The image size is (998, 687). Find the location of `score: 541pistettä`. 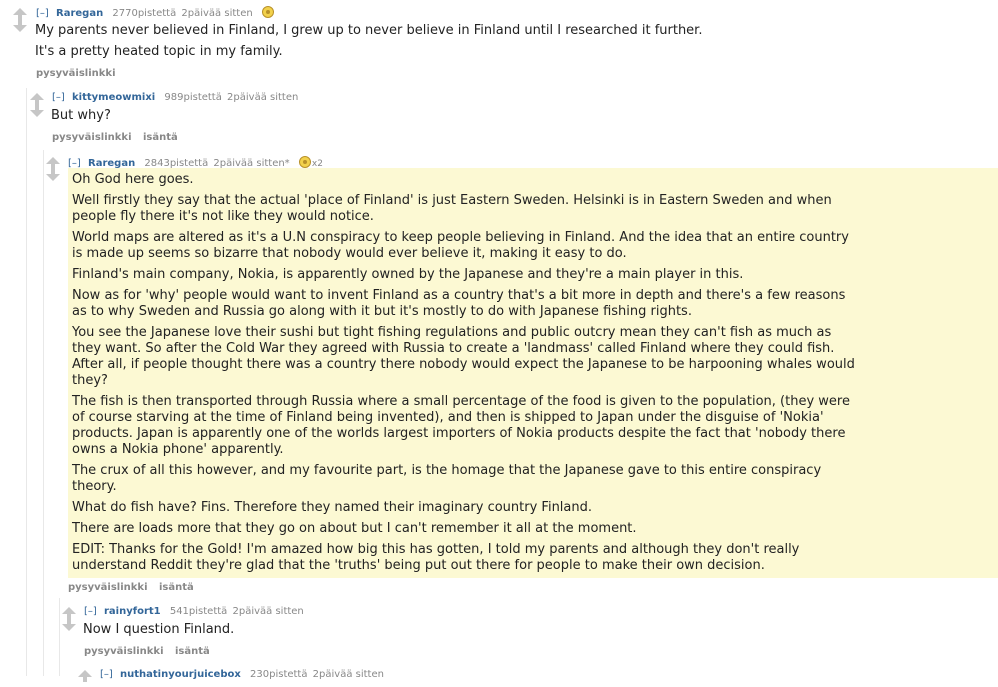

score: 541pistettä is located at coordinates (198, 611).